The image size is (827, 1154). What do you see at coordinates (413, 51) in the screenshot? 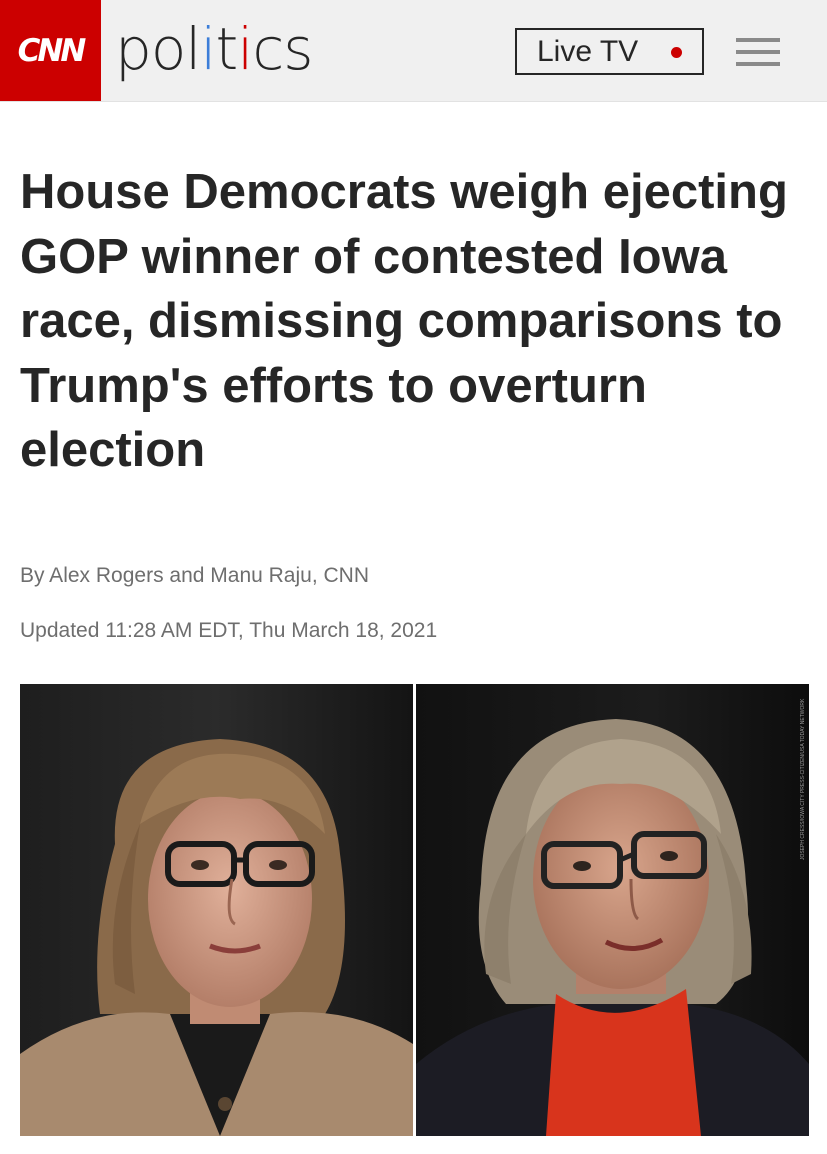
I see `site-header: CNN politics Live TV` at bounding box center [413, 51].